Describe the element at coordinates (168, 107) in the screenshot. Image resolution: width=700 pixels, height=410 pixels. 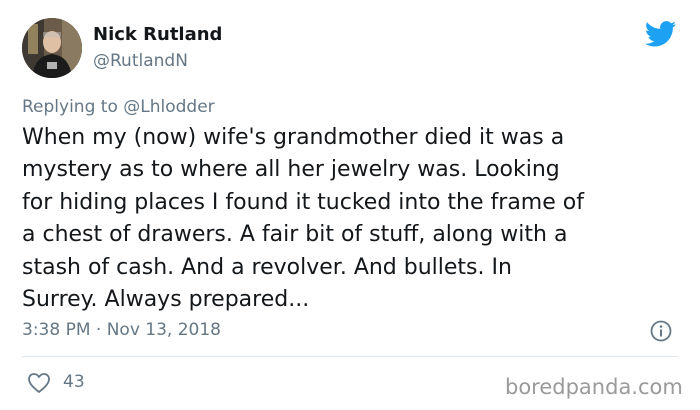
I see `reply-mention-link: @Lhlodder` at that location.